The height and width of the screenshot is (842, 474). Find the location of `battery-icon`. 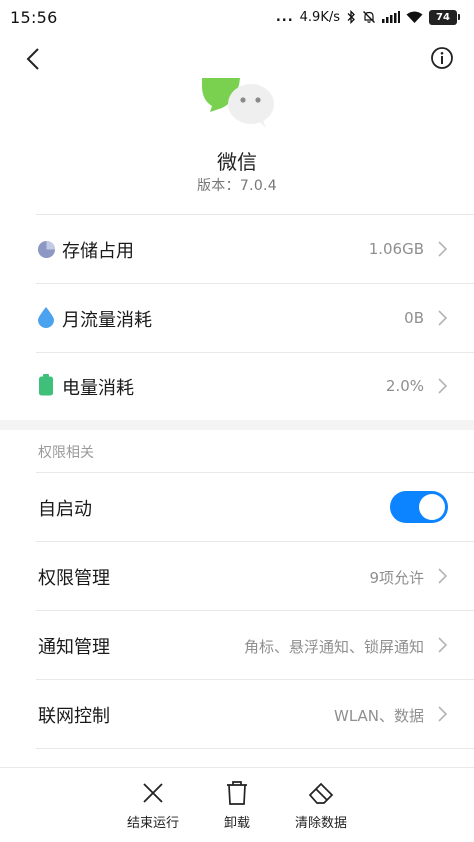

battery-icon is located at coordinates (46, 385).